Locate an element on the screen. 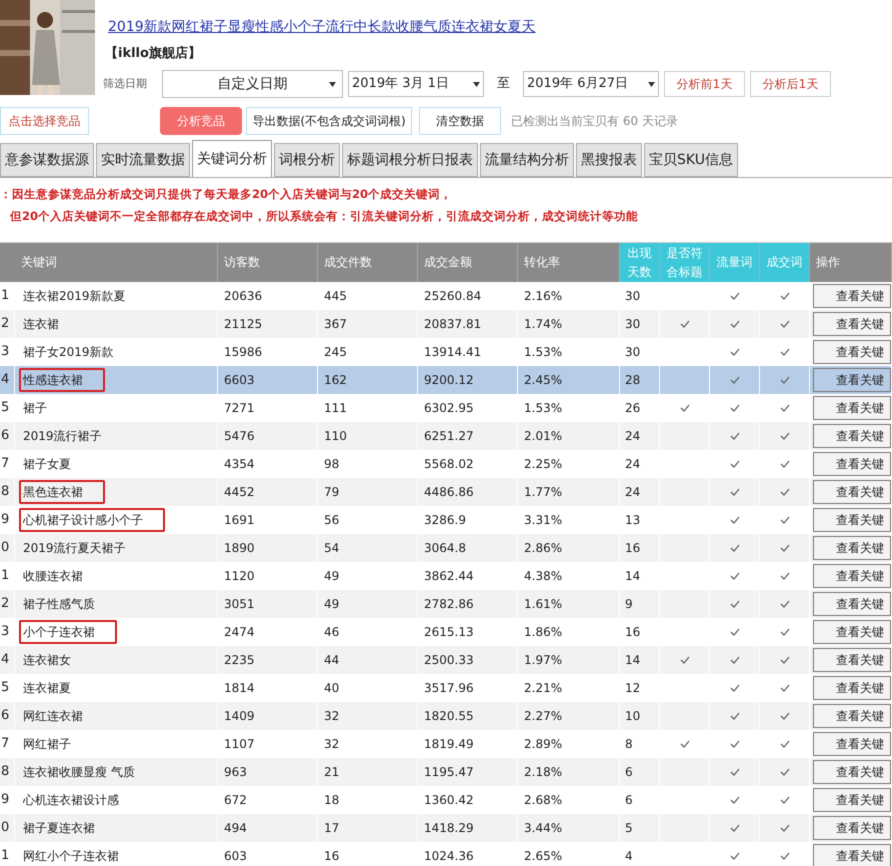 The width and height of the screenshot is (892, 866). table-cell-text: 162 is located at coordinates (335, 380).